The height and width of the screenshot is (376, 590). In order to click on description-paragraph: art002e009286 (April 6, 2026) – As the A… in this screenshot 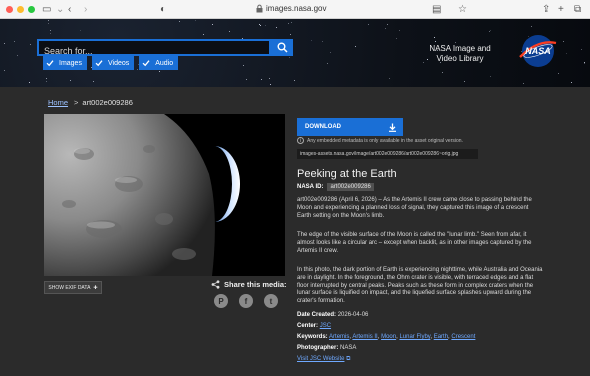, I will do `click(414, 208)`.